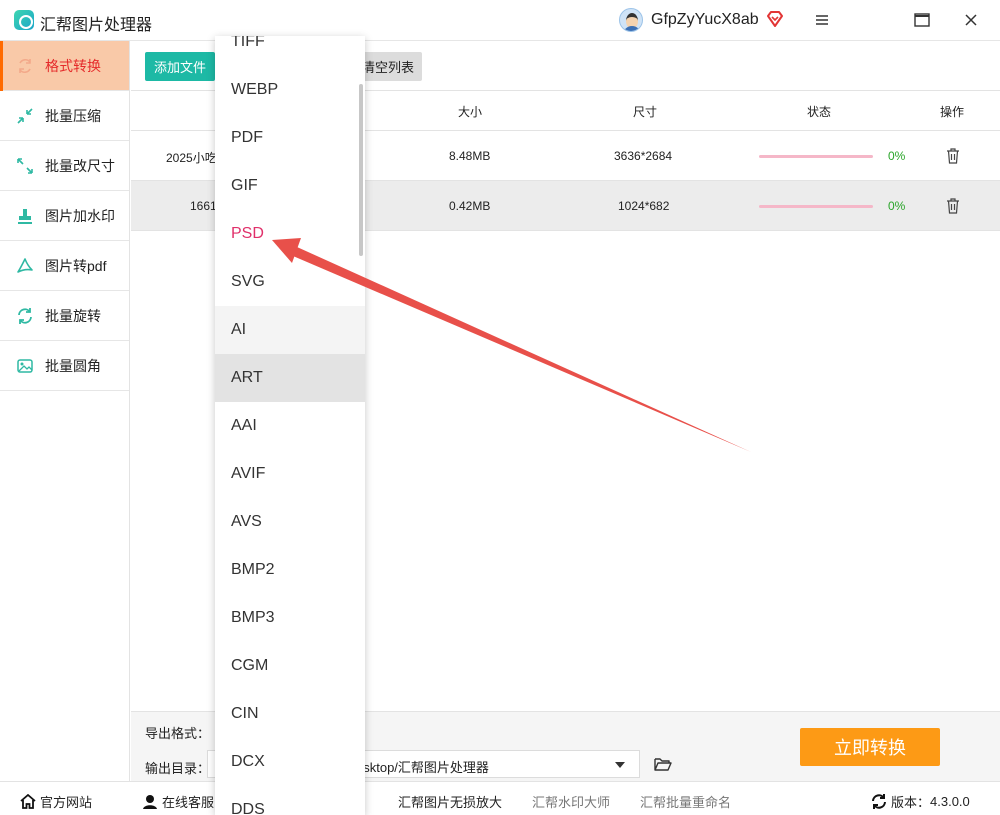  I want to click on format-option-hovered: ART, so click(290, 378).